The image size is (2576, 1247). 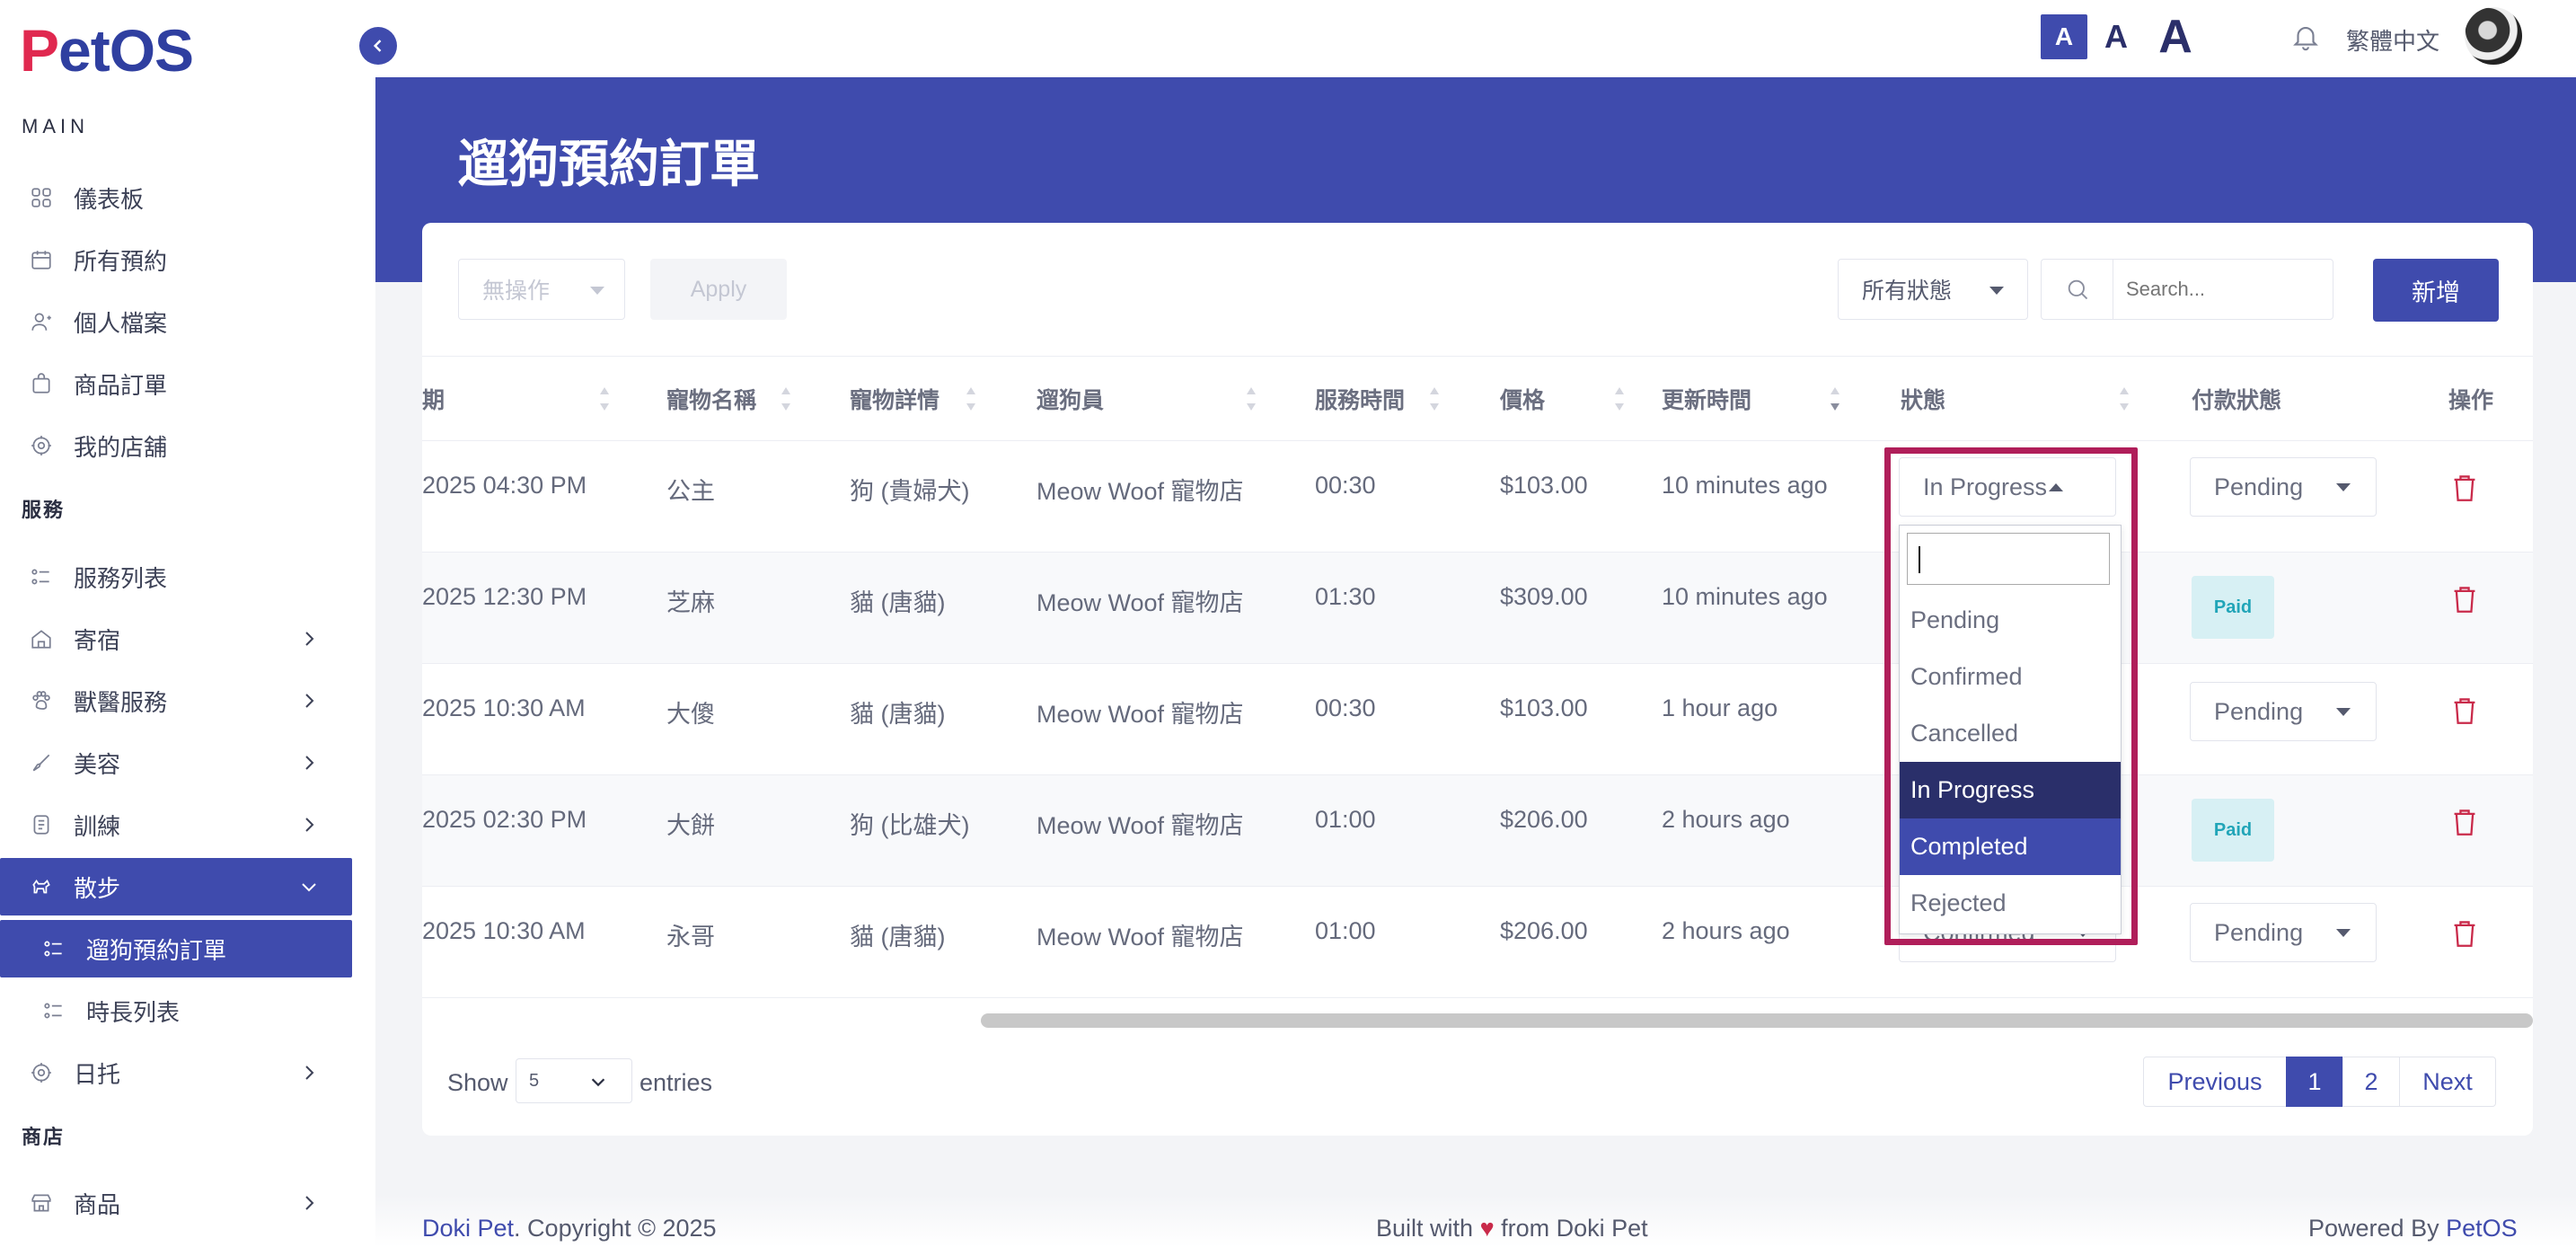 I want to click on bulk-action-select: 無操作, so click(x=541, y=289).